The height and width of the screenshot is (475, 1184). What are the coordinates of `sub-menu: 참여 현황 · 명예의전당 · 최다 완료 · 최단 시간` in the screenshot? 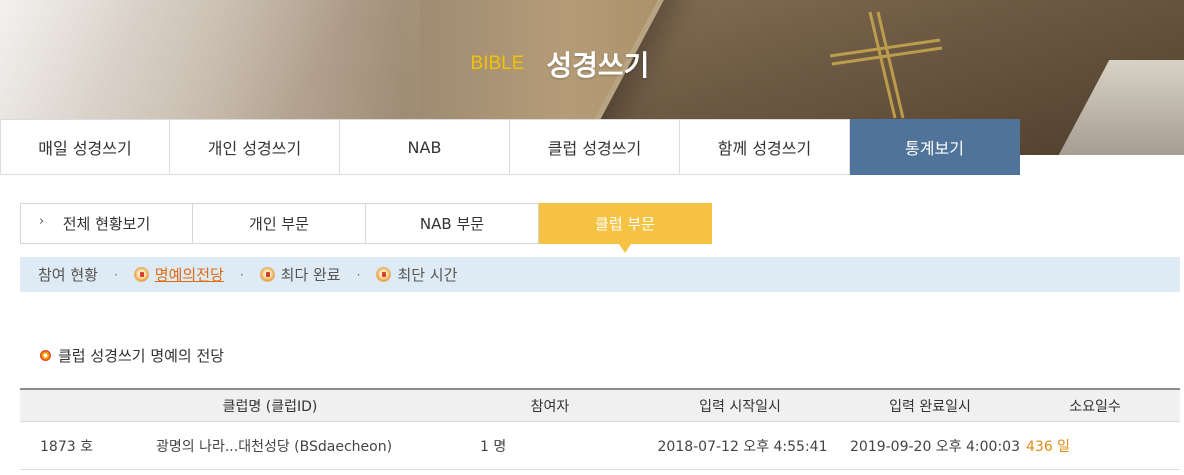 It's located at (600, 274).